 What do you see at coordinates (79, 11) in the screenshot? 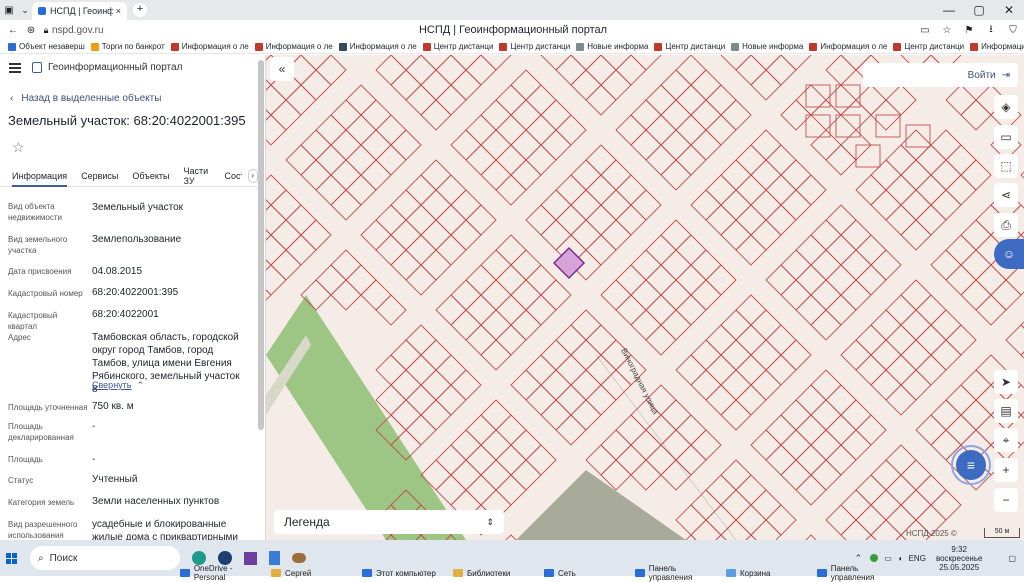
I see `browser-tab-active: НСПД | Геоинформационный портал ×` at bounding box center [79, 11].